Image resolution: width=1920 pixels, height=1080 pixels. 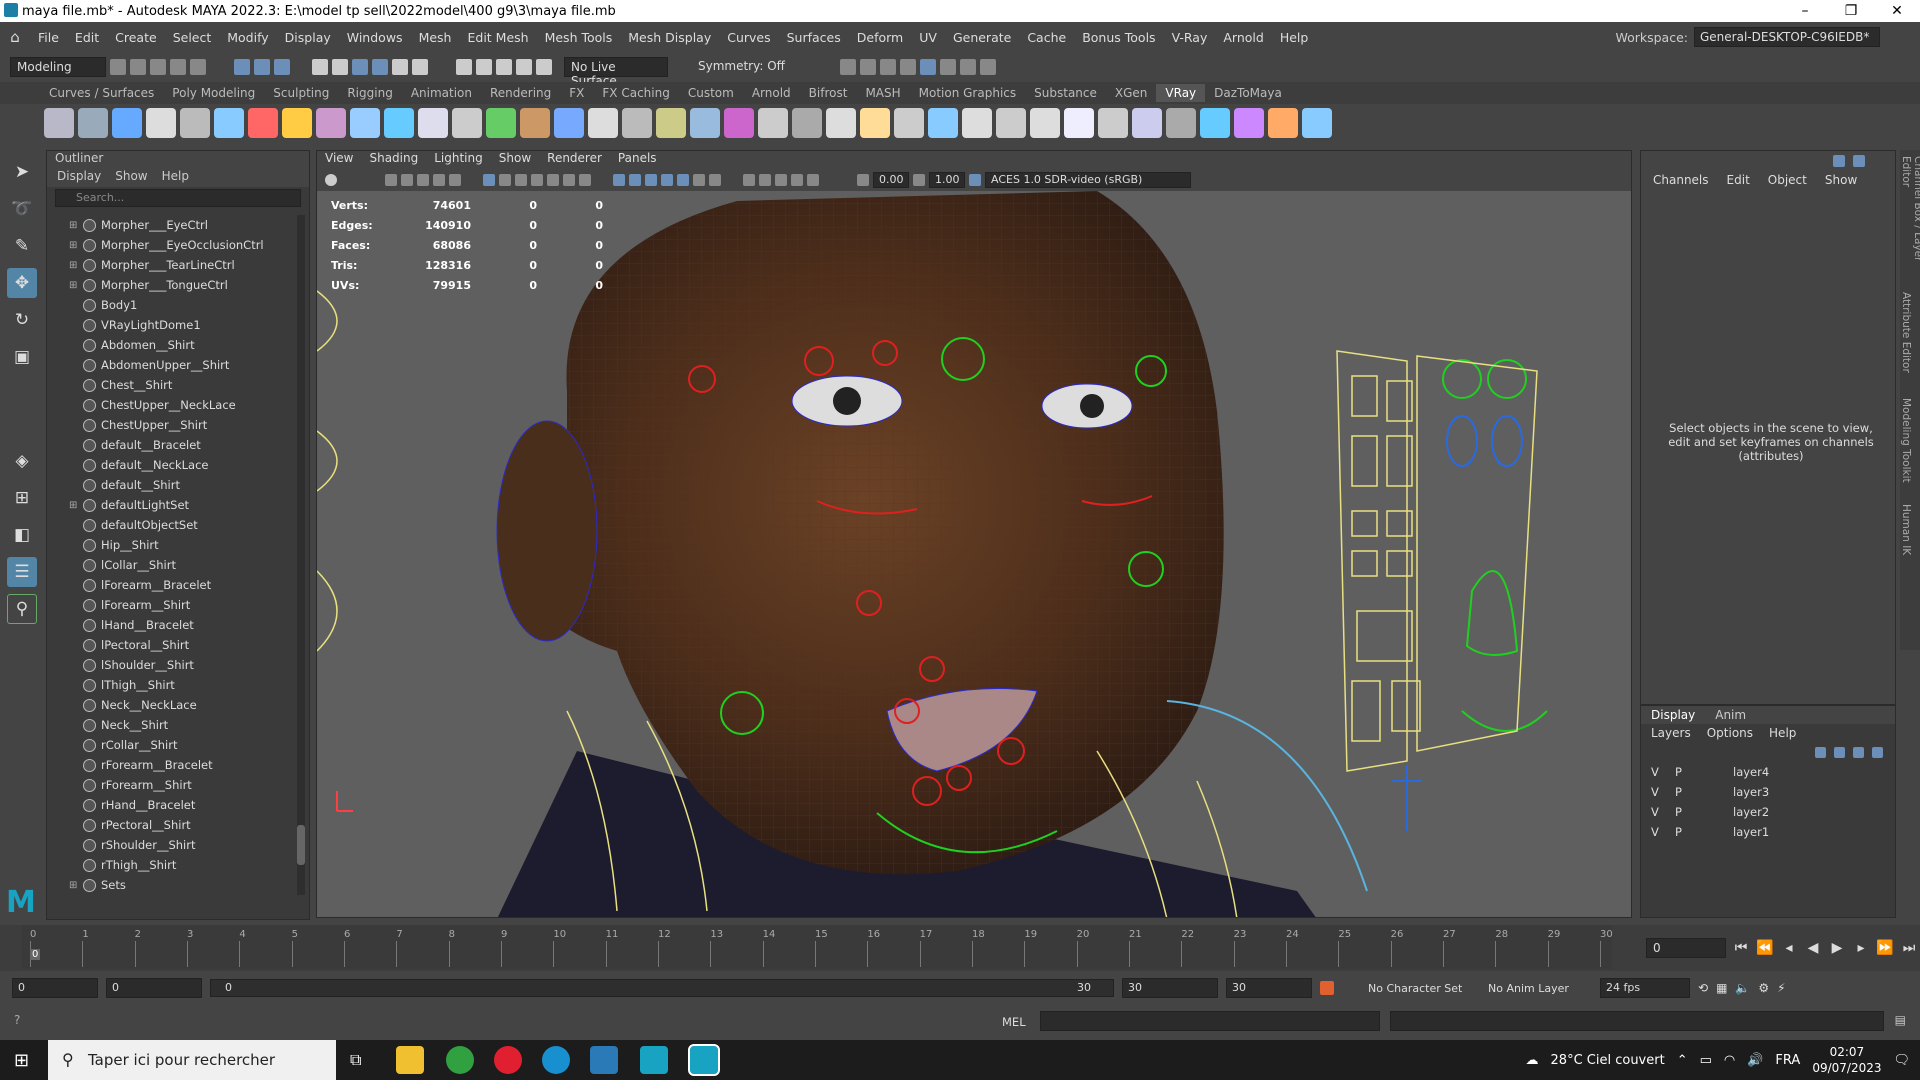 What do you see at coordinates (1540, 988) in the screenshot?
I see `anim-layer-dropdown: No Anim Layer` at bounding box center [1540, 988].